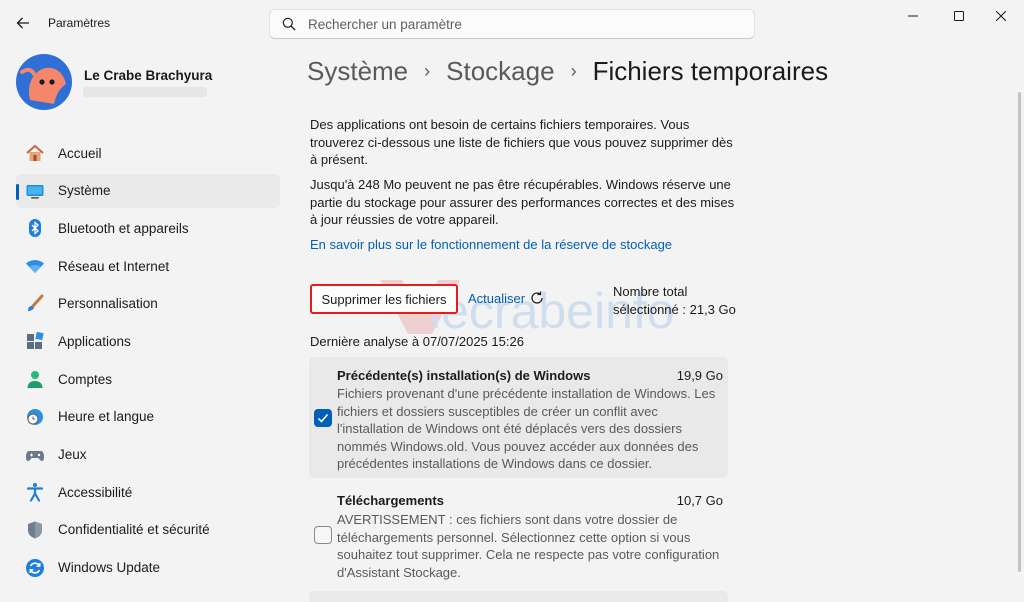  What do you see at coordinates (290, 24) in the screenshot?
I see `search-icon` at bounding box center [290, 24].